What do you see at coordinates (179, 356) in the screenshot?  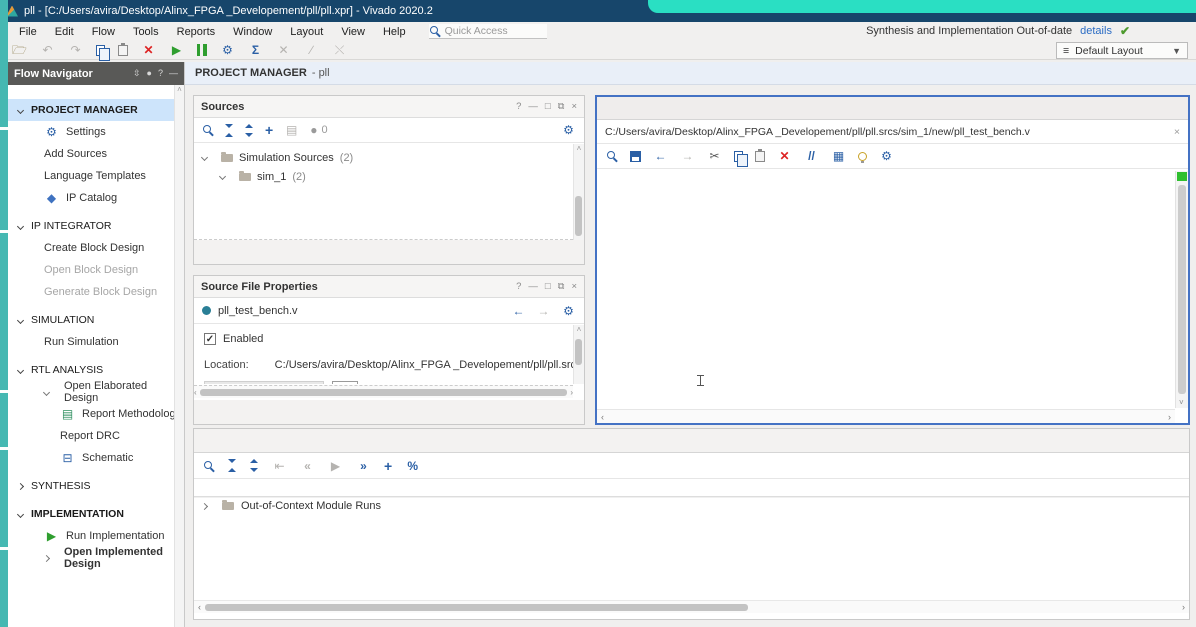 I see `flow-navigator-scrollbar: ˄` at bounding box center [179, 356].